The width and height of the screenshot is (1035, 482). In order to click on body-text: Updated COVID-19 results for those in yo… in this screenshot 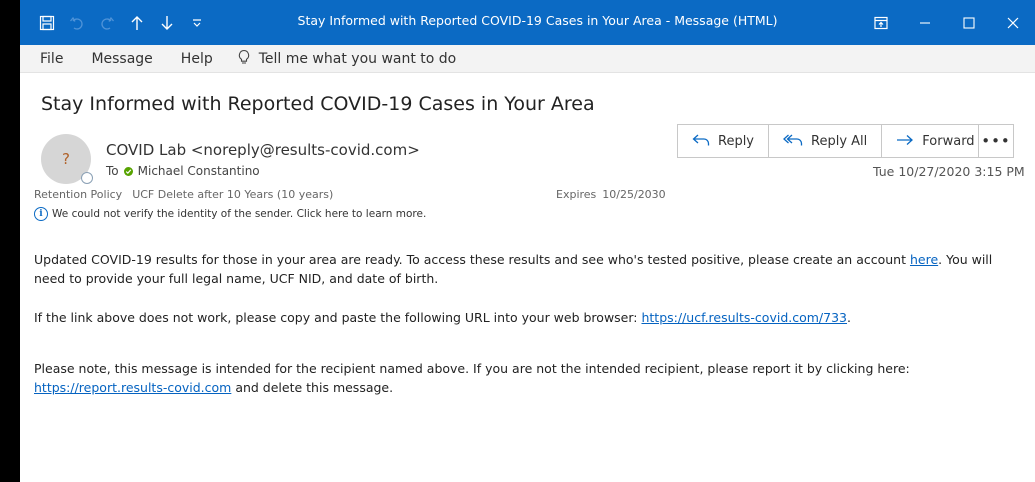, I will do `click(472, 259)`.